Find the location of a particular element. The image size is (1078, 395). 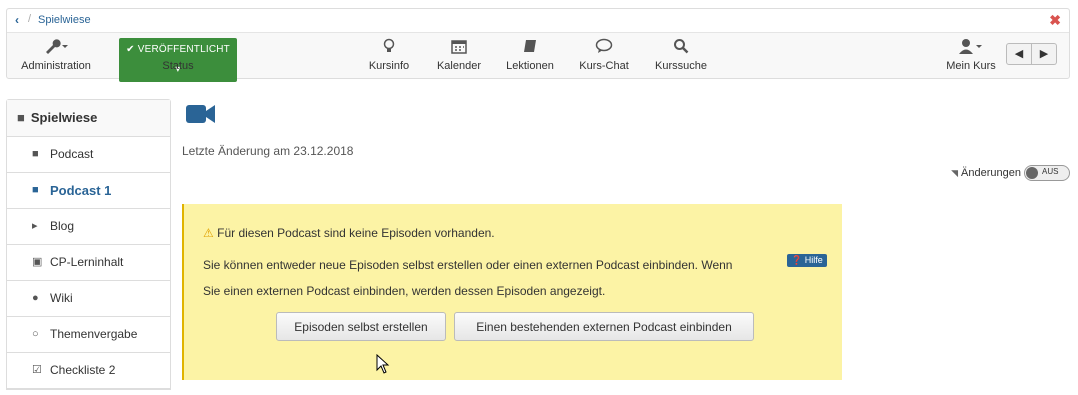

chevron-right-icon: ▶ is located at coordinates (1044, 54).